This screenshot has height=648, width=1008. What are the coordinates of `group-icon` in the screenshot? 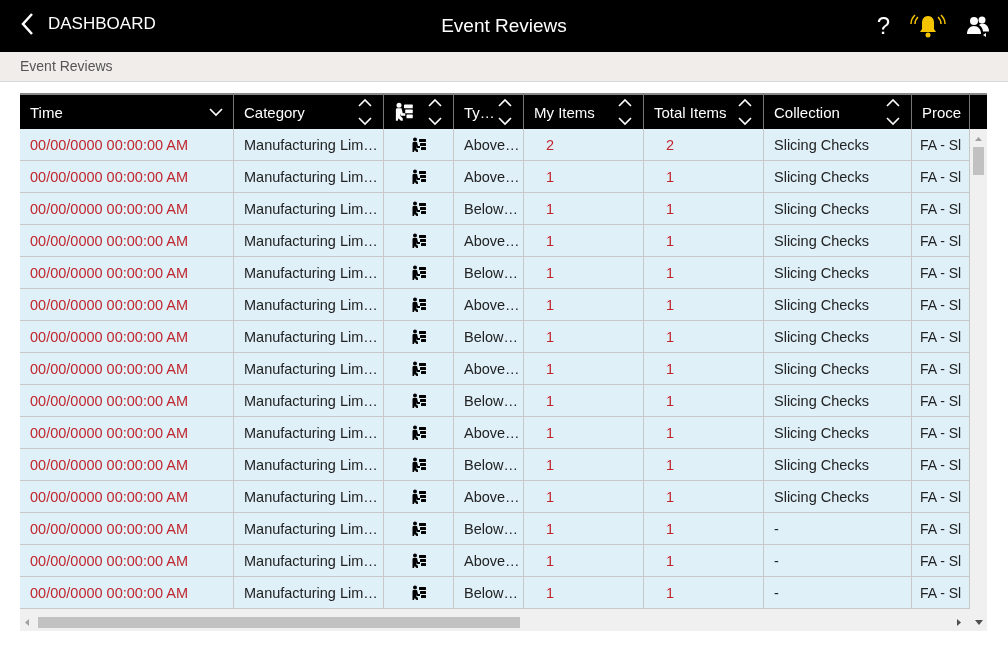 It's located at (978, 26).